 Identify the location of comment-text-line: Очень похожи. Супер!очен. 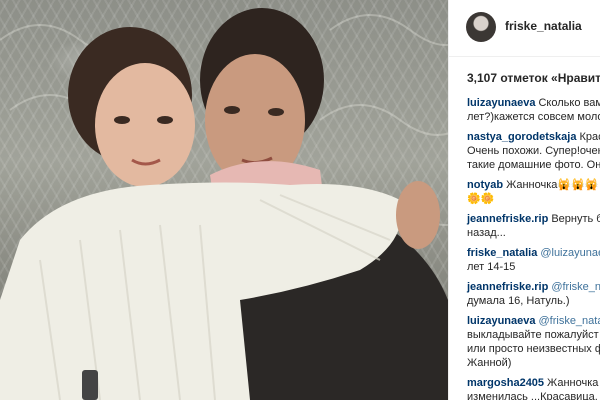
(533, 151).